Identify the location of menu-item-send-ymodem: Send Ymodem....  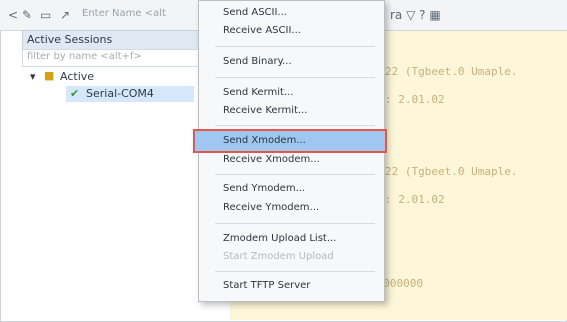
(264, 188).